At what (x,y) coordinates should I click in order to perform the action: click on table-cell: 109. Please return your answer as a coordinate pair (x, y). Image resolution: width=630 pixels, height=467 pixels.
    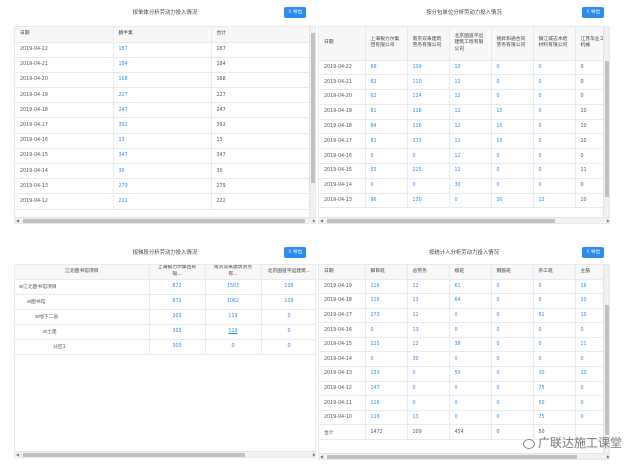
    Looking at the image, I should click on (288, 287).